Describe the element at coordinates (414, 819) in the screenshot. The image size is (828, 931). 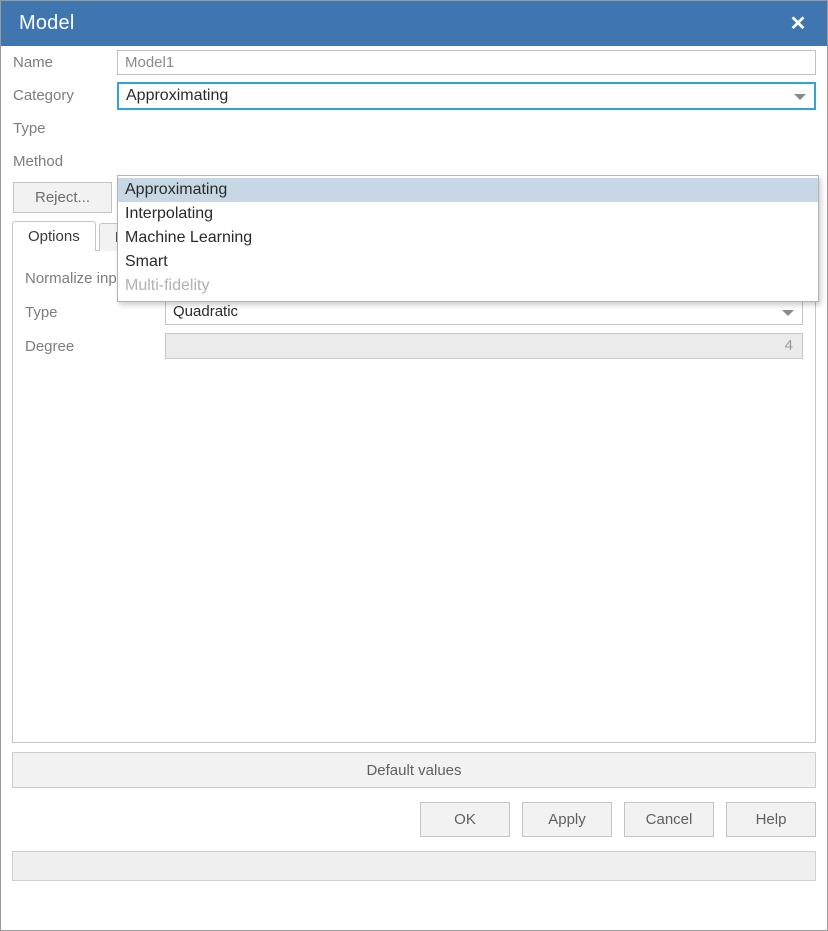
I see `dialog-actions: OK Apply Cancel Help` at that location.